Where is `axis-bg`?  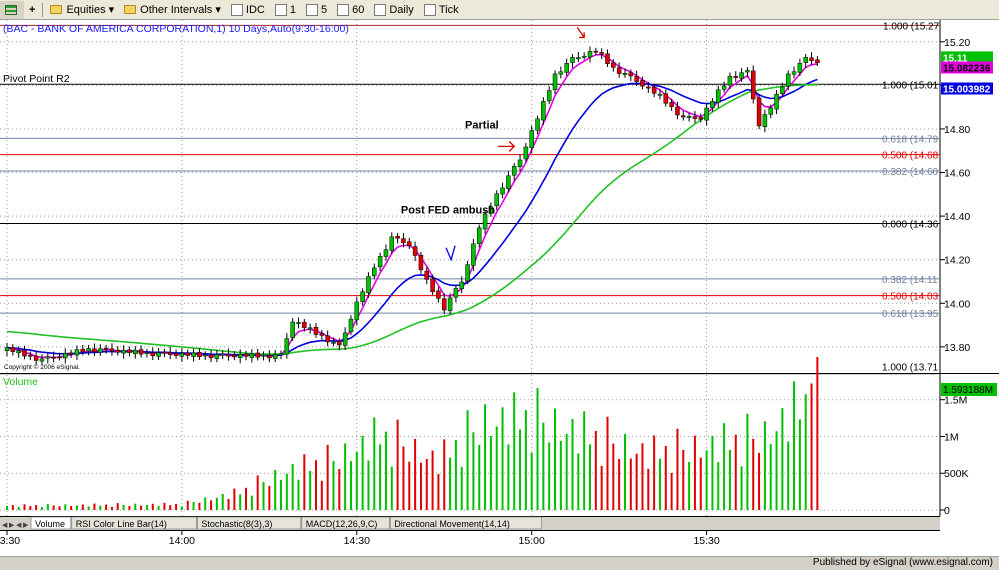 axis-bg is located at coordinates (969, 275).